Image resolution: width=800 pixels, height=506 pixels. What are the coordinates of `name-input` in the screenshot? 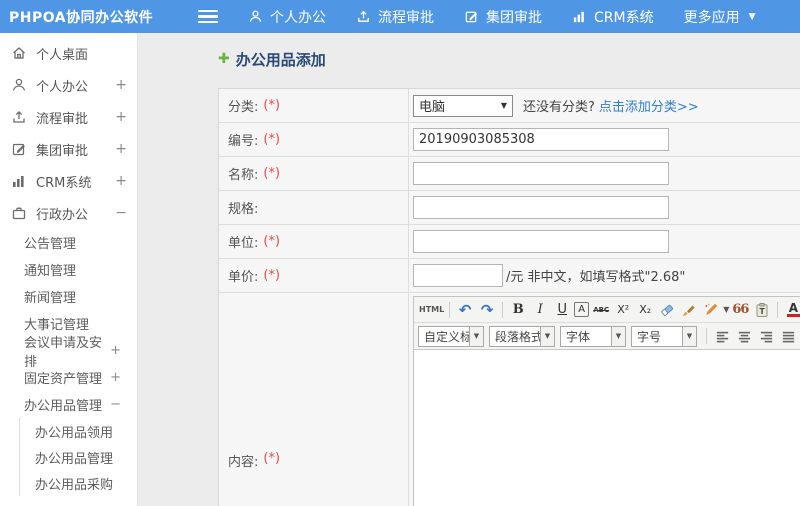 It's located at (541, 173).